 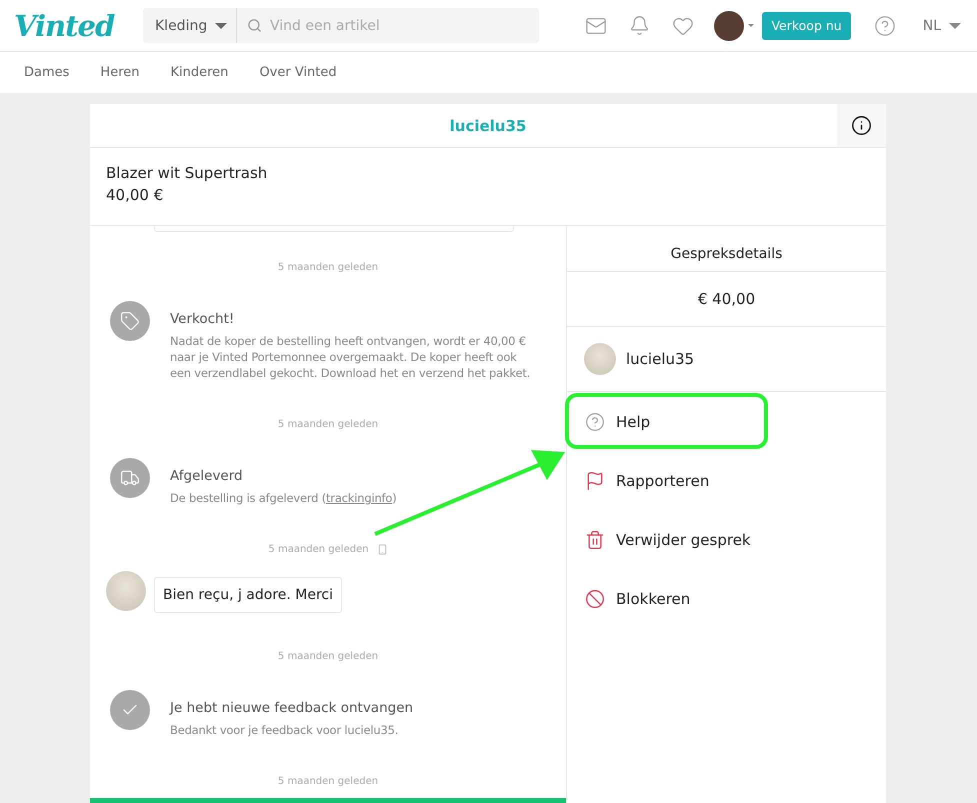 I want to click on flag-icon, so click(x=595, y=480).